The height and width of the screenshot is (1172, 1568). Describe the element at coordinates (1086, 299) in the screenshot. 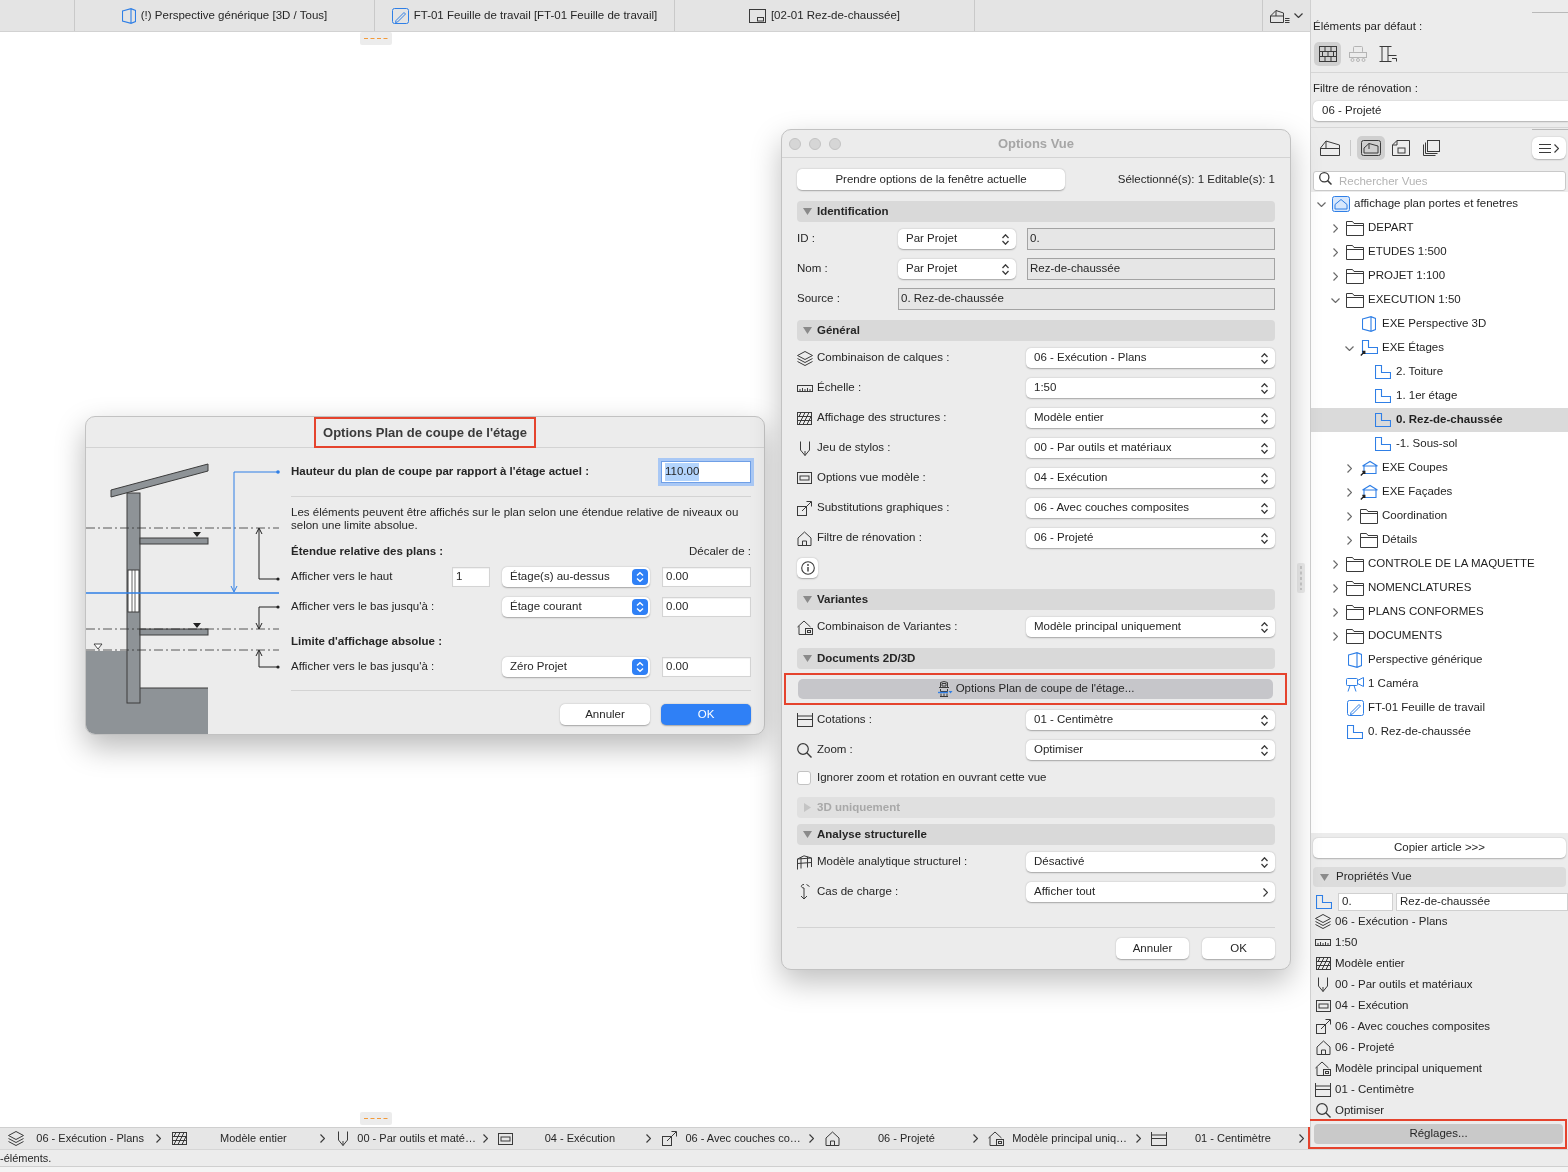

I see `text-field: 0. Rez-de-chaussée` at that location.